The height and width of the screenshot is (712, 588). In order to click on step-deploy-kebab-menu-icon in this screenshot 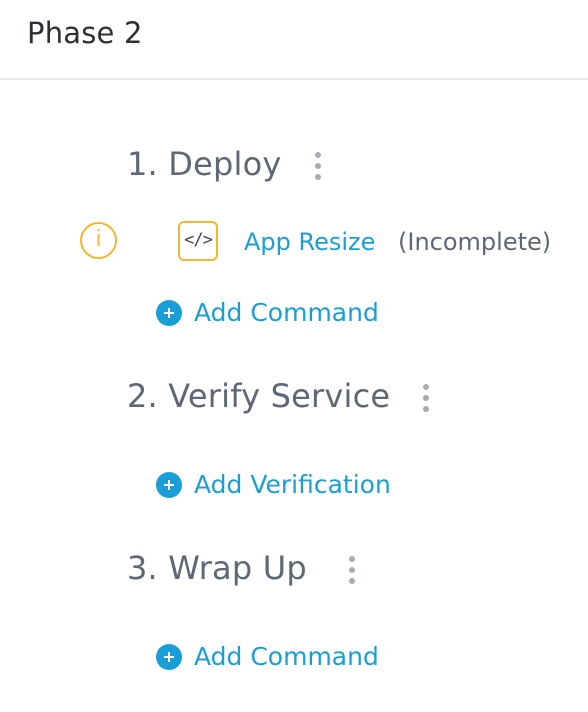, I will do `click(318, 166)`.